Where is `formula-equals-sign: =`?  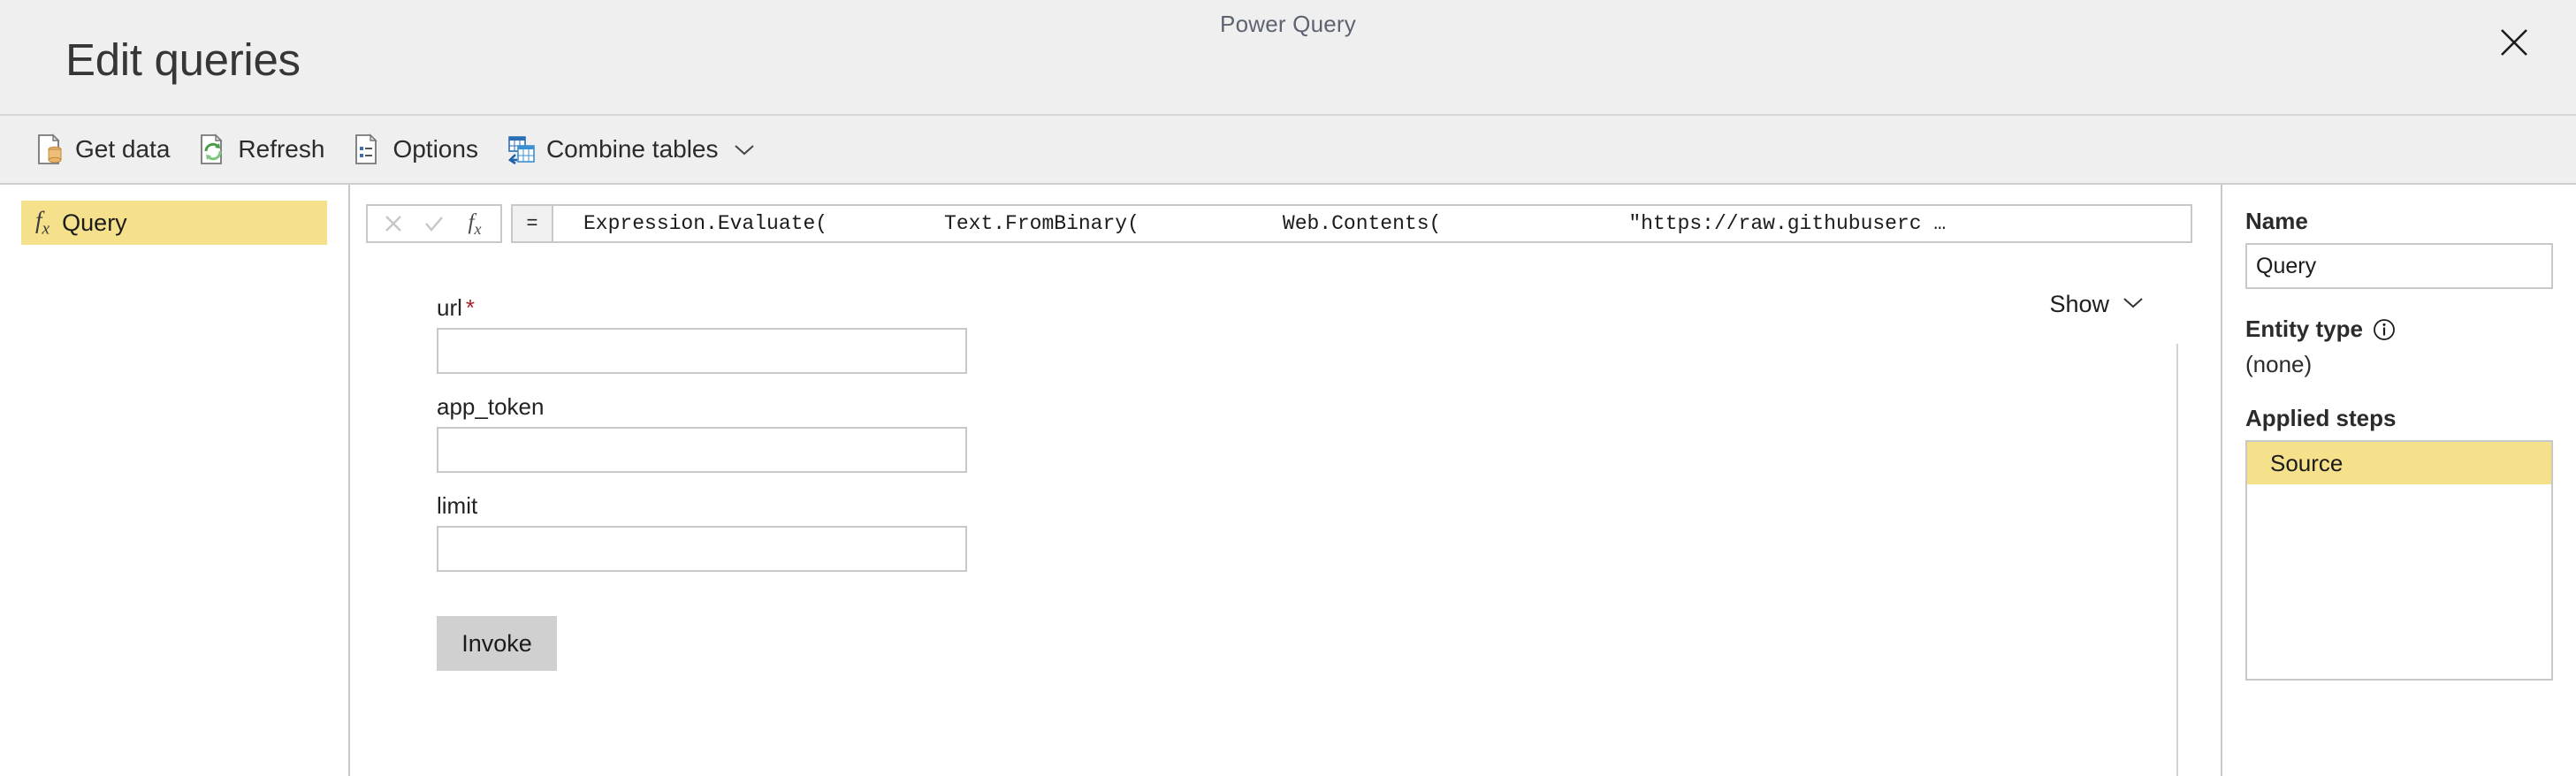 formula-equals-sign: = is located at coordinates (531, 223).